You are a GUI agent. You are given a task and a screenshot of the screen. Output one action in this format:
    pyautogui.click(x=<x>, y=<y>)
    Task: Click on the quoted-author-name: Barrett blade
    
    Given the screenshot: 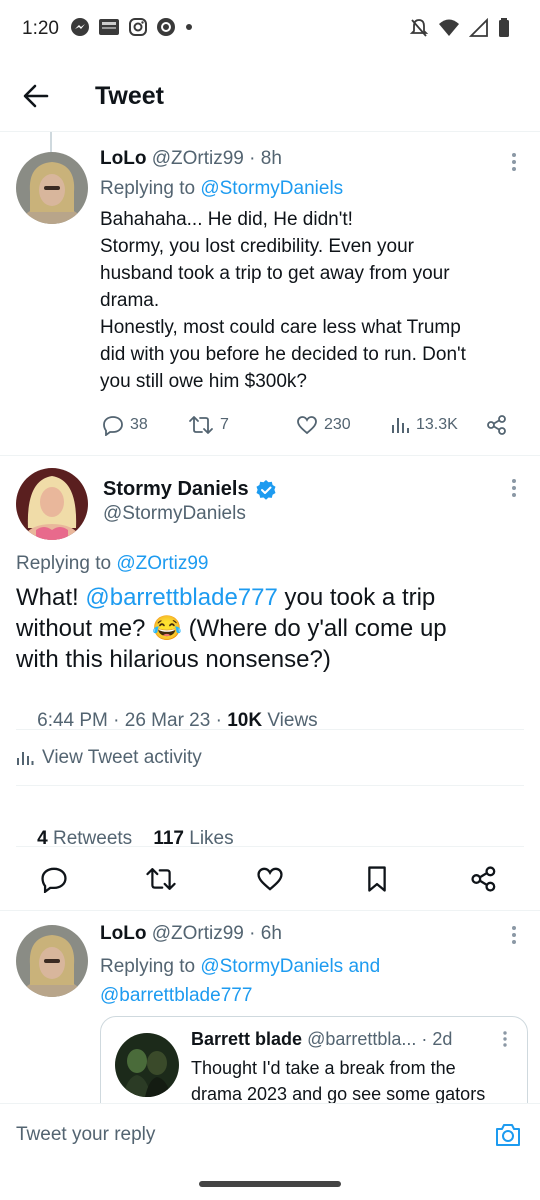 What is the action you would take?
    pyautogui.click(x=247, y=1039)
    